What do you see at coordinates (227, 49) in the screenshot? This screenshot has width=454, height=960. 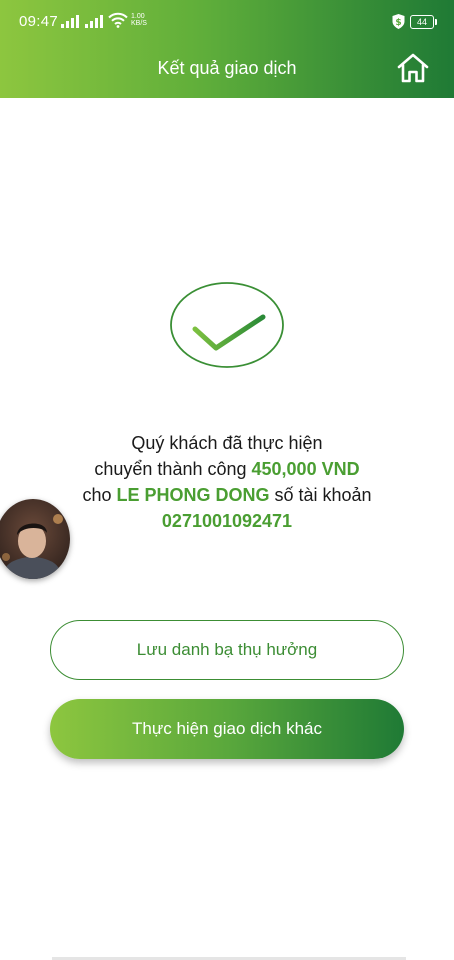 I see `app-header: 09:47 1.00 KB/S $ 44 Kết quả giao dịch` at bounding box center [227, 49].